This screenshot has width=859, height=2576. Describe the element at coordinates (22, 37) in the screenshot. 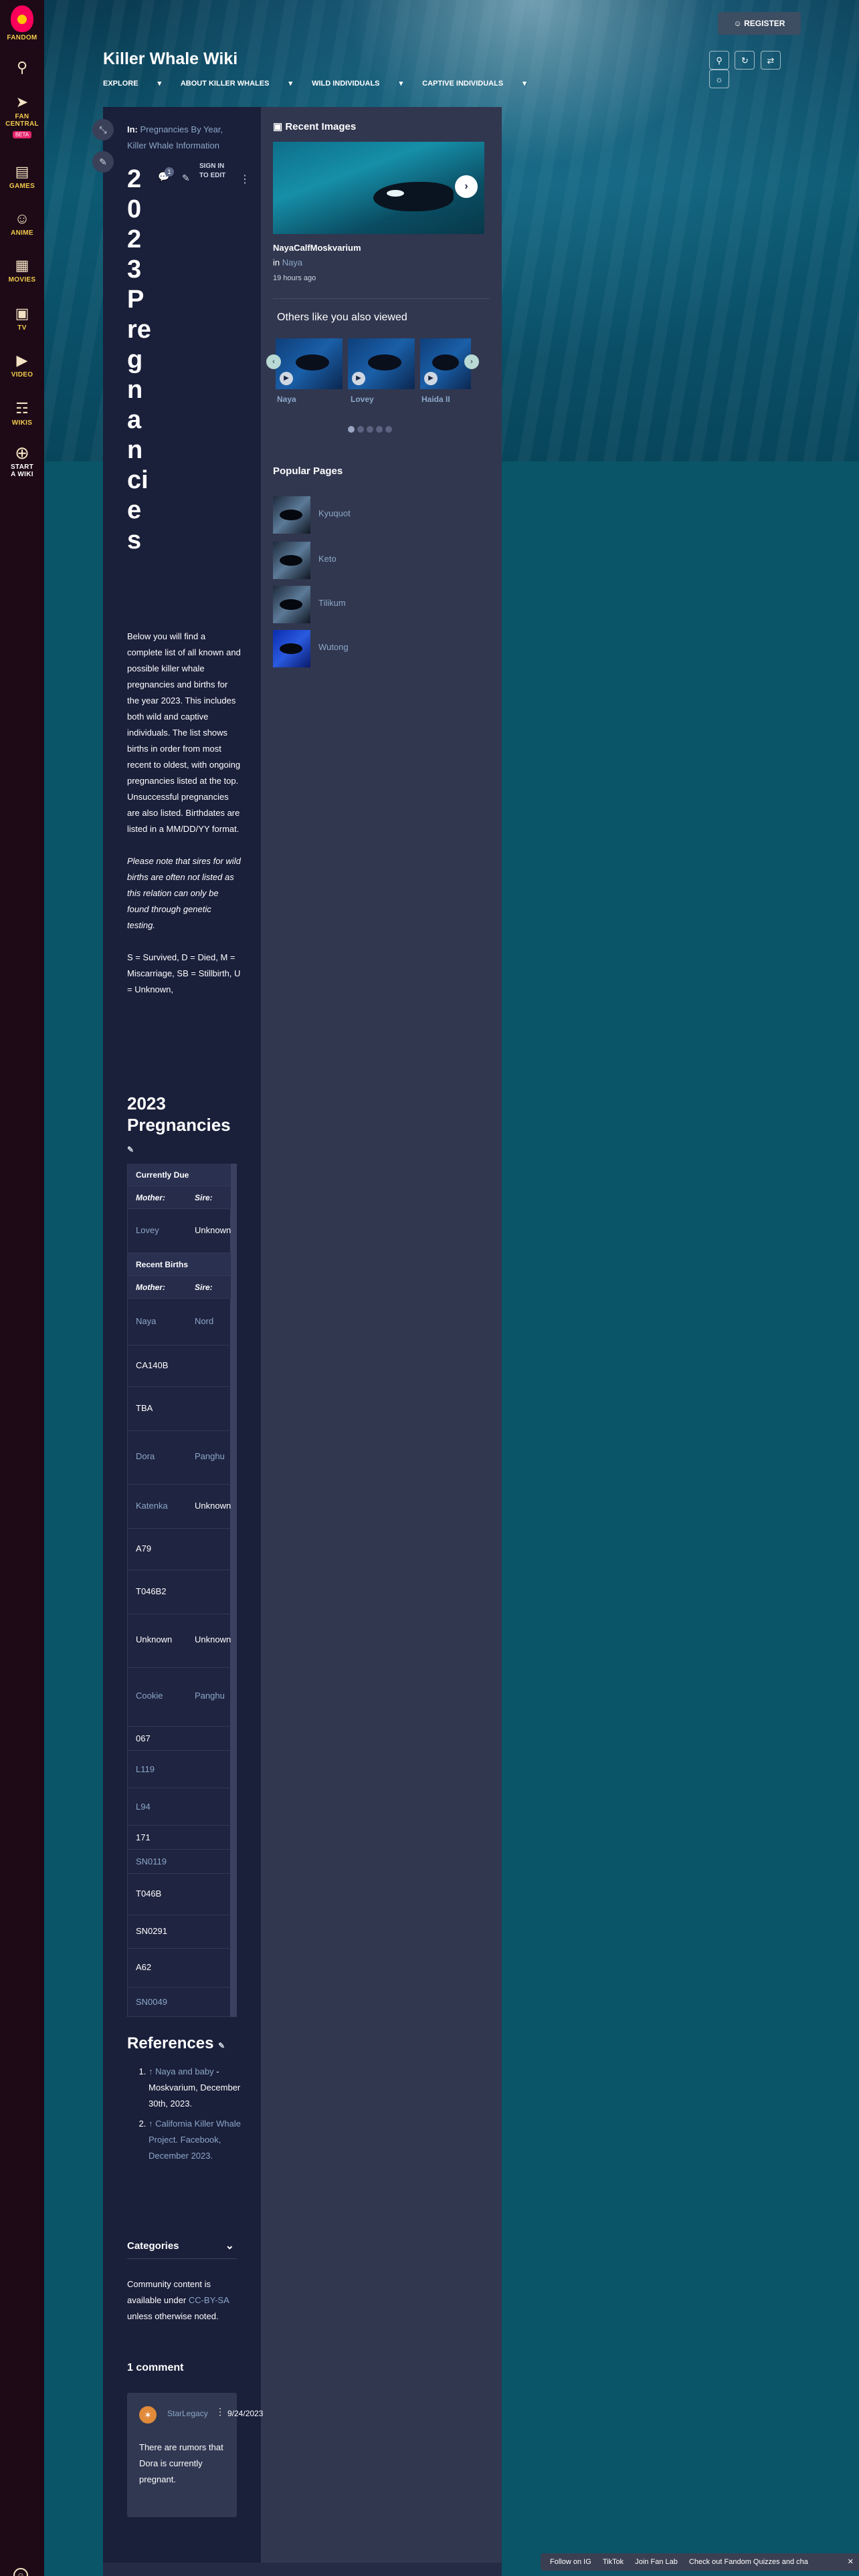

I see `fandom-label: FANDOM` at that location.